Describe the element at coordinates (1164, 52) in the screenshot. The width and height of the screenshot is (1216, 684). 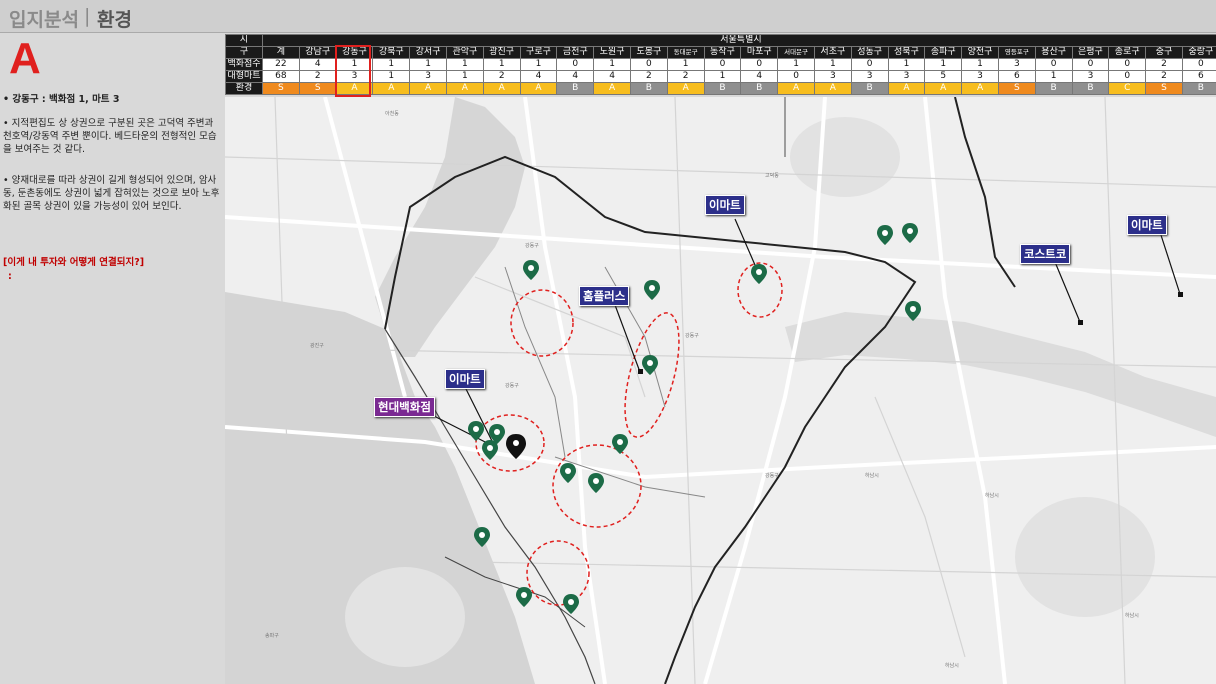
I see `districts-cell: 중구` at that location.